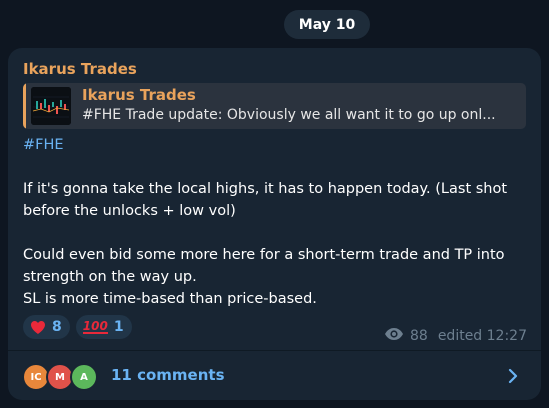  Describe the element at coordinates (418, 336) in the screenshot. I see `view-count: 88` at that location.